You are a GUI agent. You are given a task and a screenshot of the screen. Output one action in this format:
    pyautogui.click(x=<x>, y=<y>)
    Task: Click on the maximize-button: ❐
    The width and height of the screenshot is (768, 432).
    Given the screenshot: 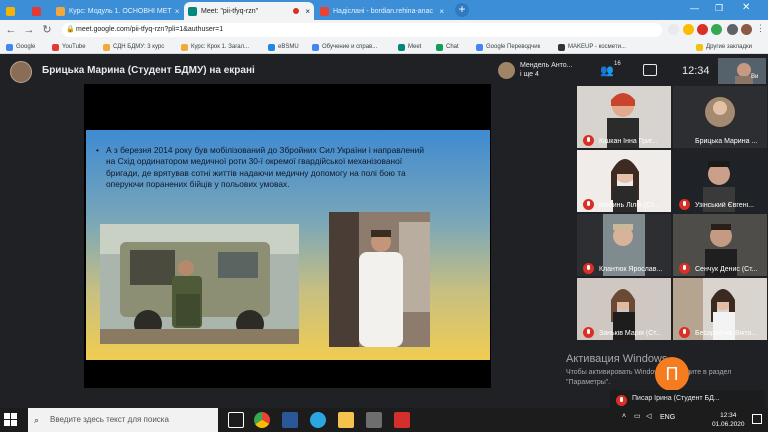 What is the action you would take?
    pyautogui.click(x=719, y=8)
    